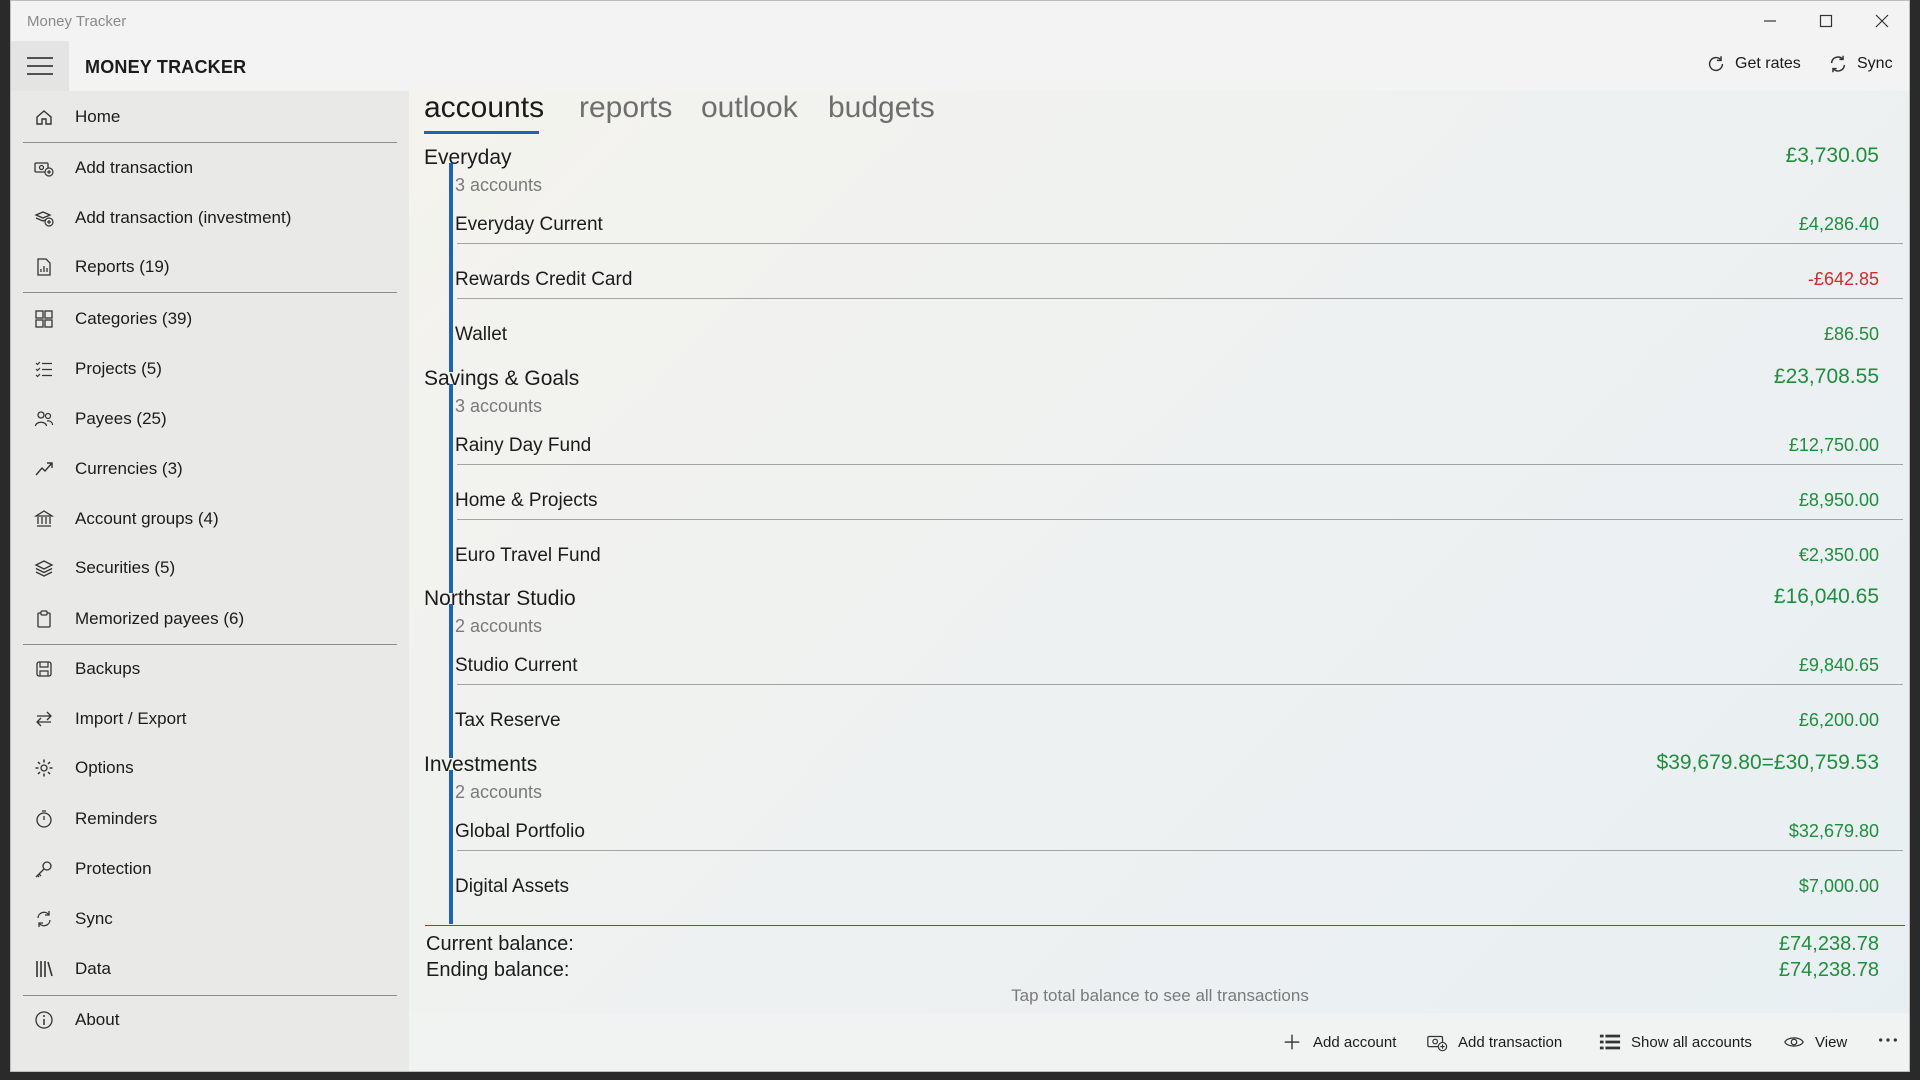 Image resolution: width=1920 pixels, height=1080 pixels. What do you see at coordinates (44, 267) in the screenshot?
I see `reports-icon` at bounding box center [44, 267].